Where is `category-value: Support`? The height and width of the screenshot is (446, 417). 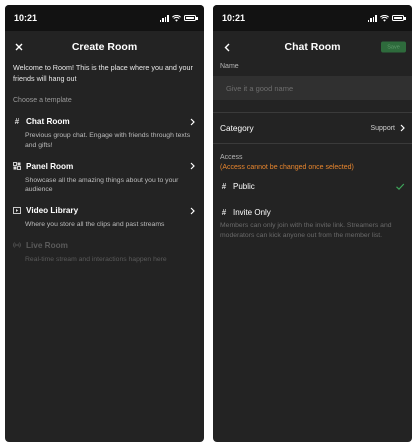
category-value: Support is located at coordinates (382, 128).